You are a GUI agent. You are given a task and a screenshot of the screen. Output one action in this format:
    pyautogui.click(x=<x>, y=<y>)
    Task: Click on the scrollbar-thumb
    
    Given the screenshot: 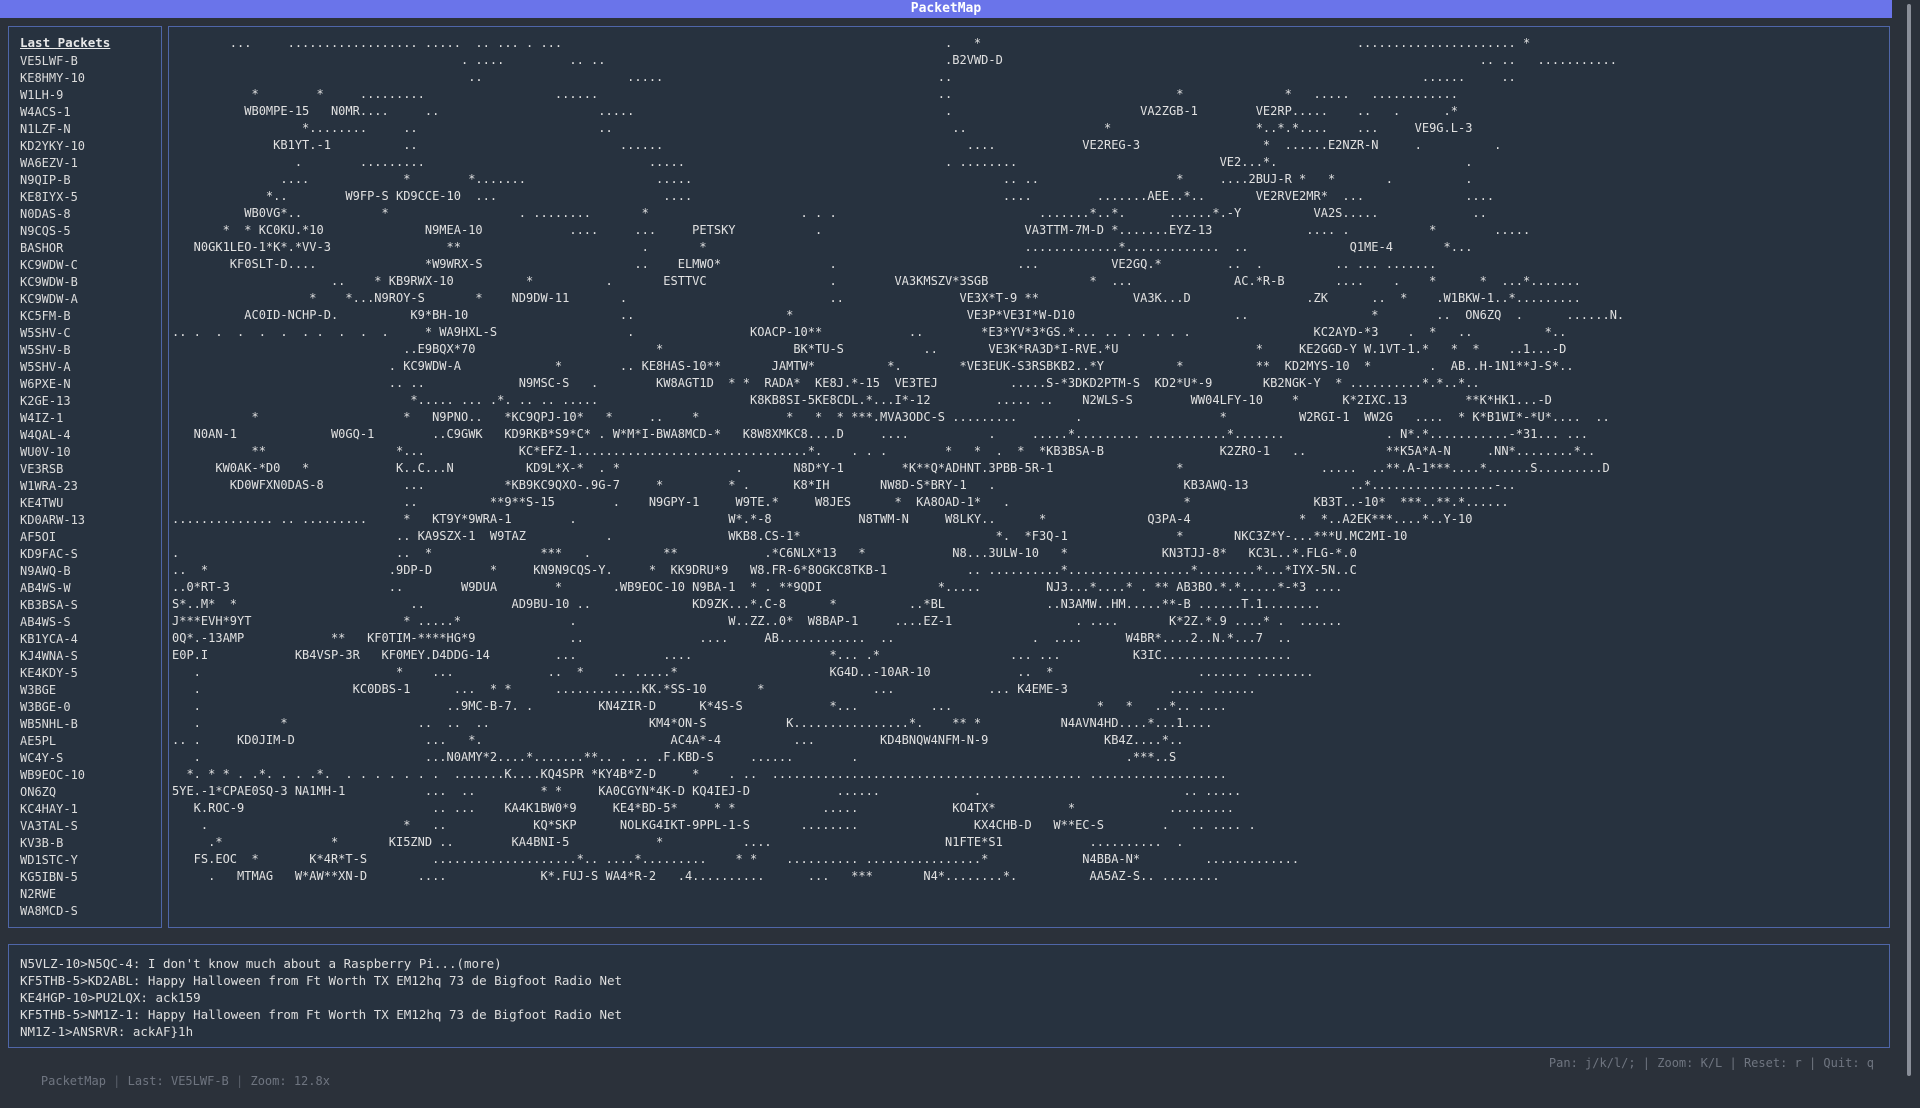 What is the action you would take?
    pyautogui.click(x=1909, y=540)
    